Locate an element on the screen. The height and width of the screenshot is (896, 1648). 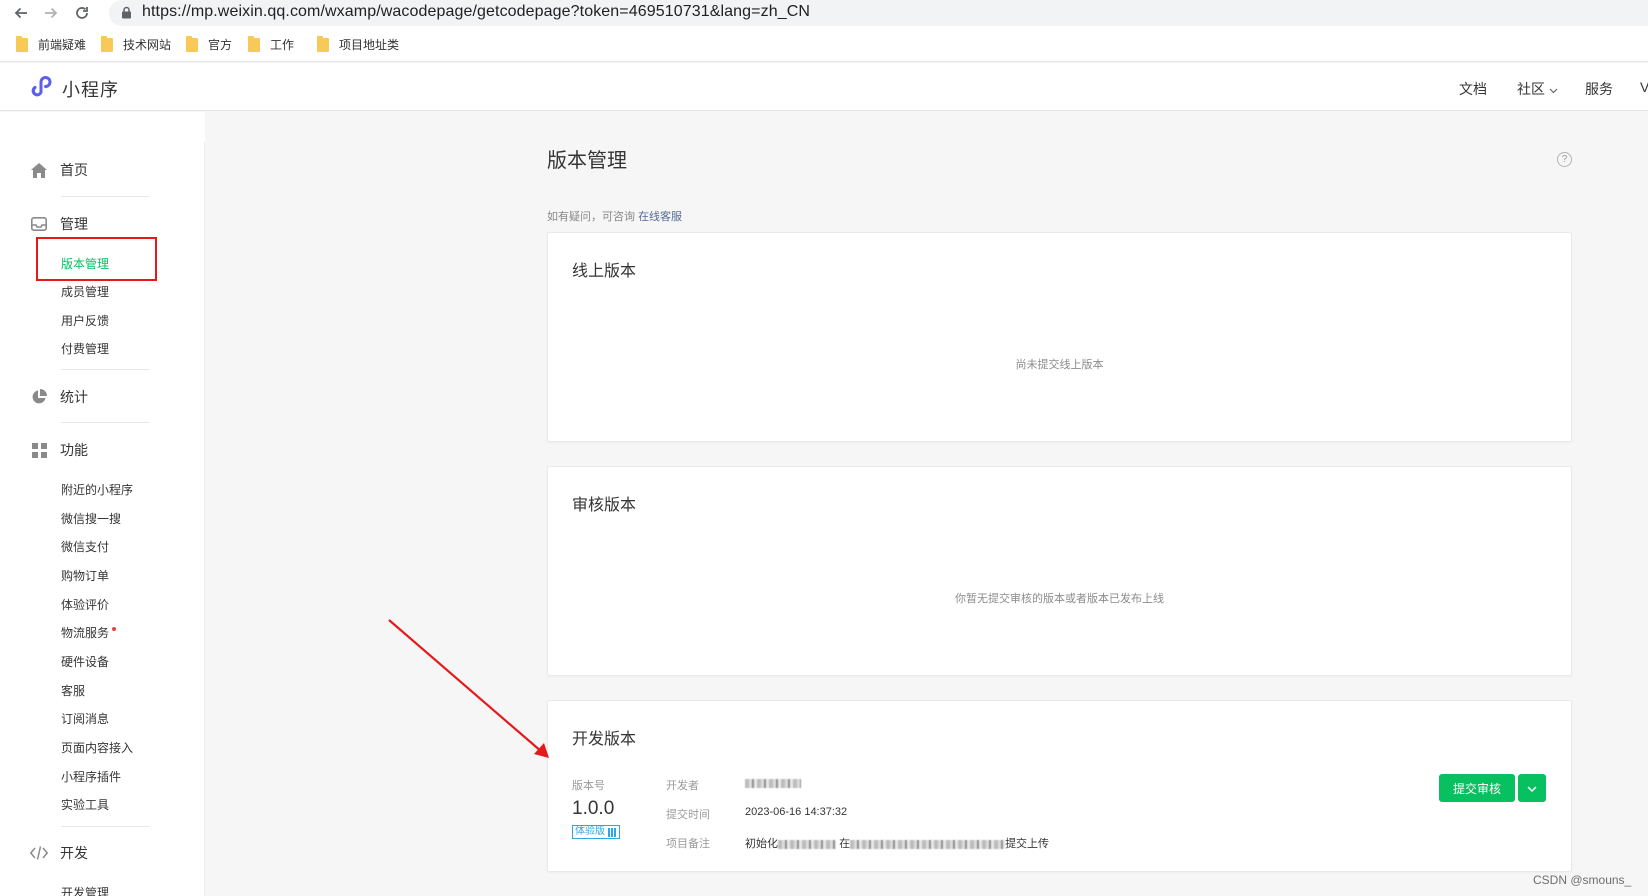
help-hint: 如有疑问，可咨询 在线客服 is located at coordinates (615, 217).